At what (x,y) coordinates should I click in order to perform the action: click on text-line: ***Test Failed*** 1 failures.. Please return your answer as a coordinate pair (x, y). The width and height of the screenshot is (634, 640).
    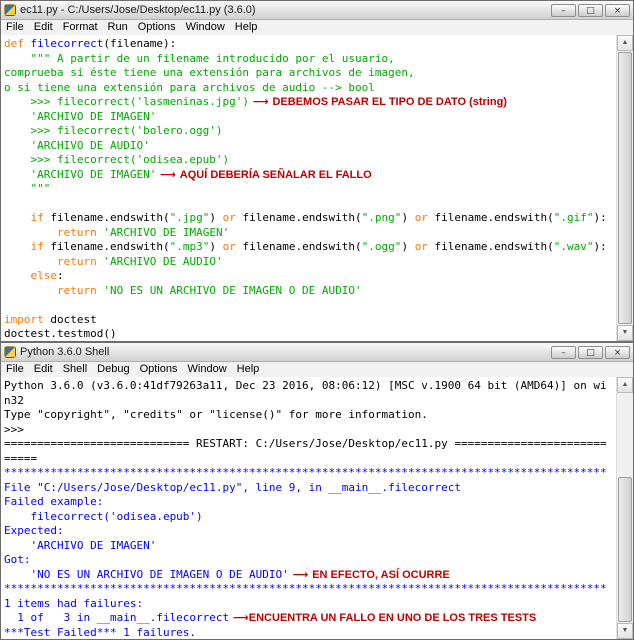
    Looking at the image, I should click on (310, 633).